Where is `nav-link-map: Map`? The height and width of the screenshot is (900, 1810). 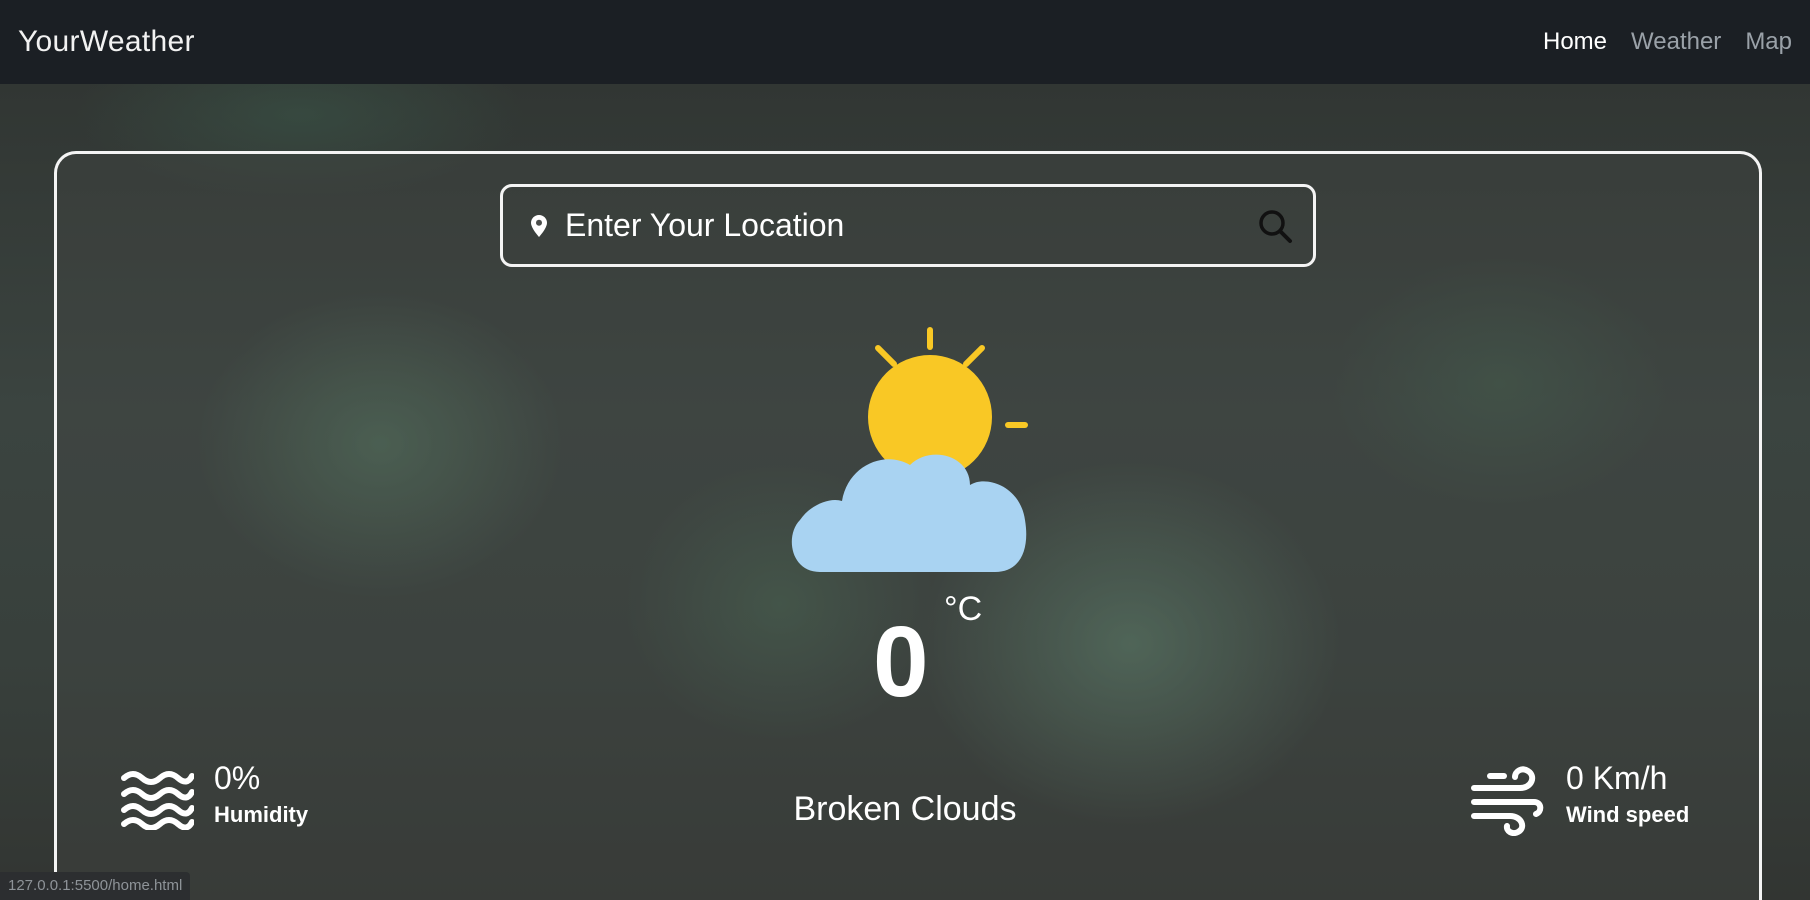 nav-link-map: Map is located at coordinates (1768, 42).